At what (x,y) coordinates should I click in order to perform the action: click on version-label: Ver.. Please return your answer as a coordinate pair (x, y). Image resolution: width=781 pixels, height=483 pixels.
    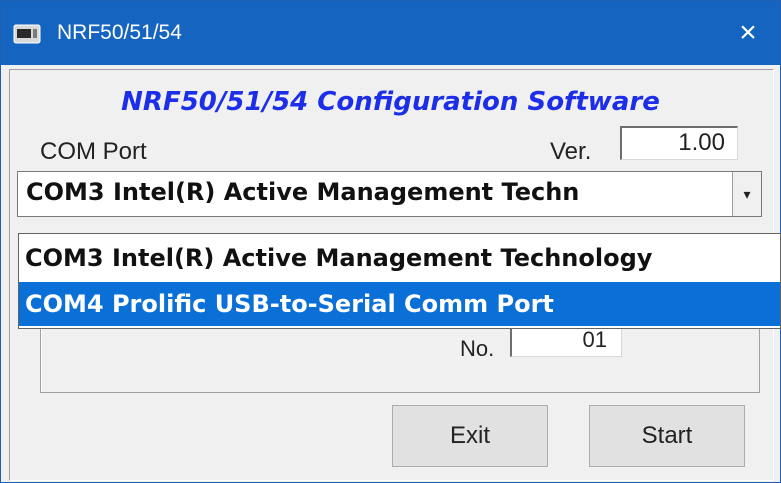
    Looking at the image, I should click on (571, 151).